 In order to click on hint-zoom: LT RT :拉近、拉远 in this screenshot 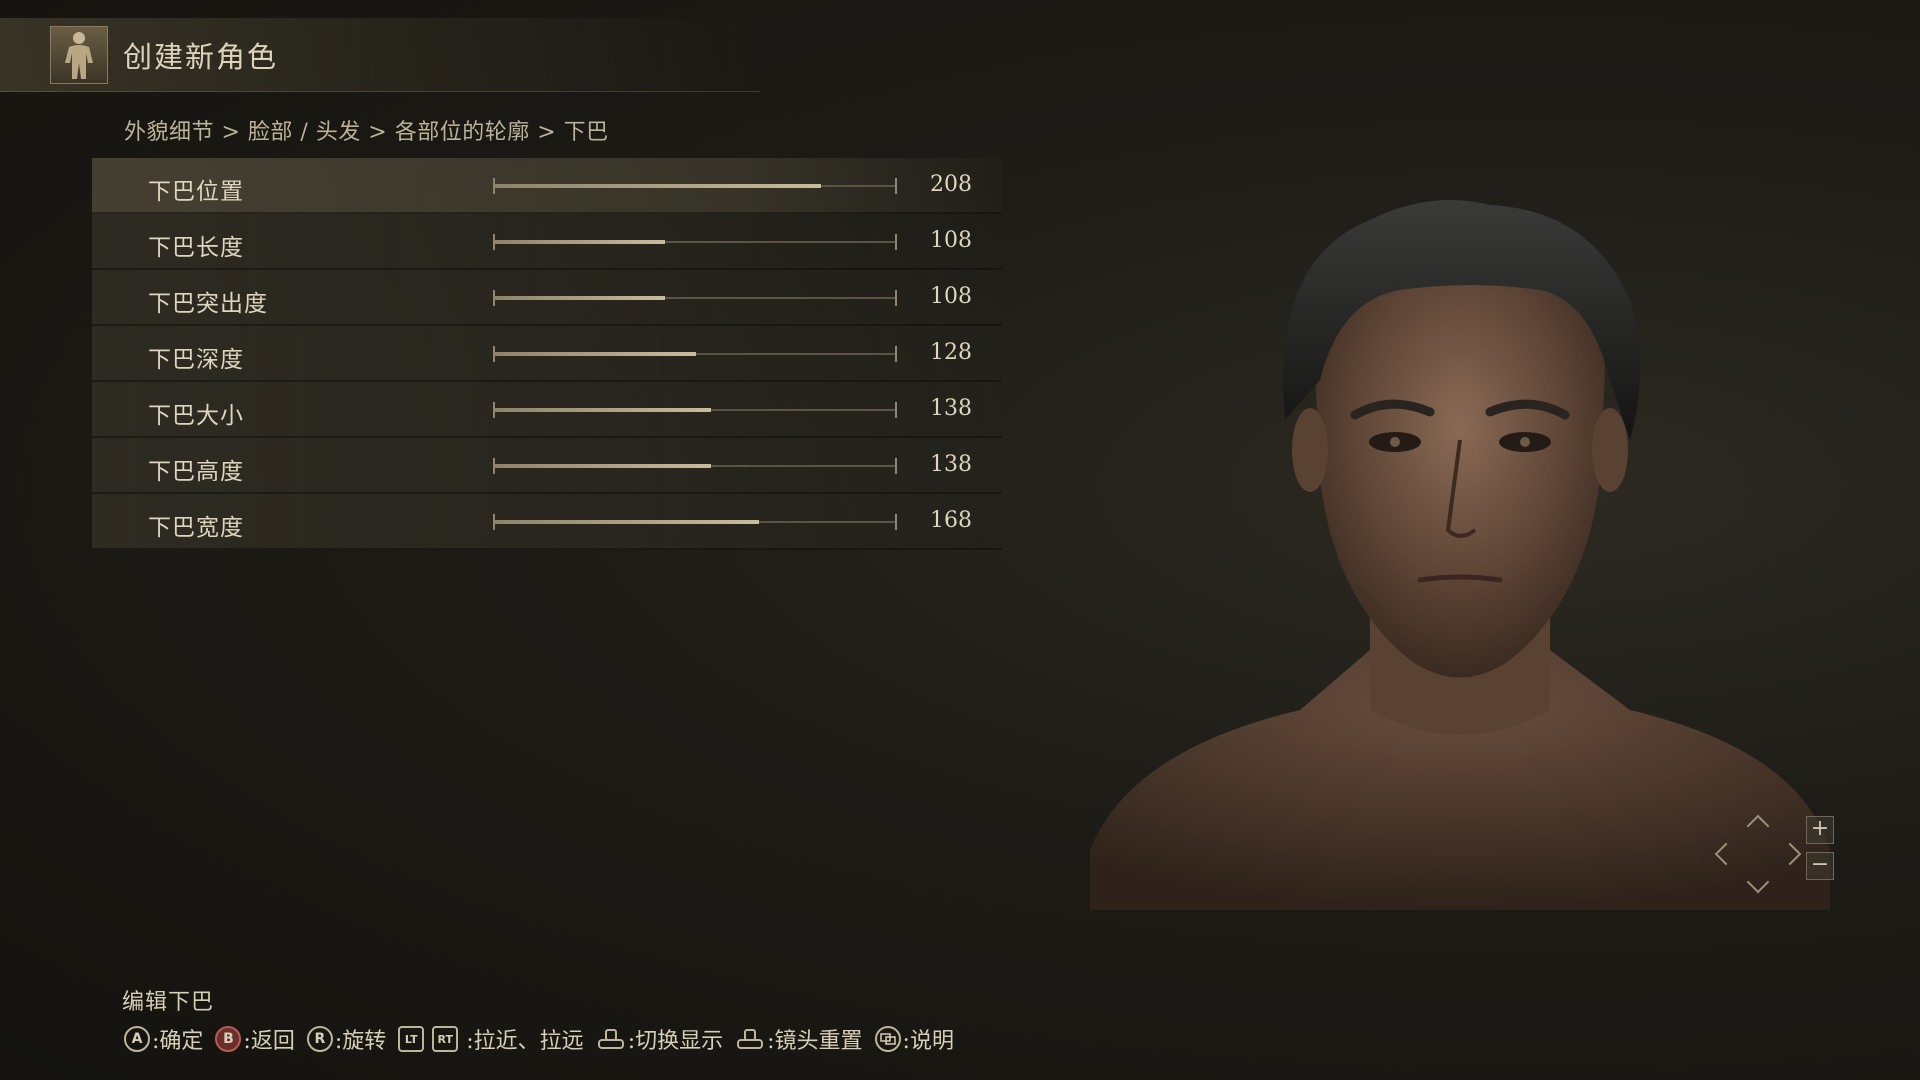, I will do `click(491, 1039)`.